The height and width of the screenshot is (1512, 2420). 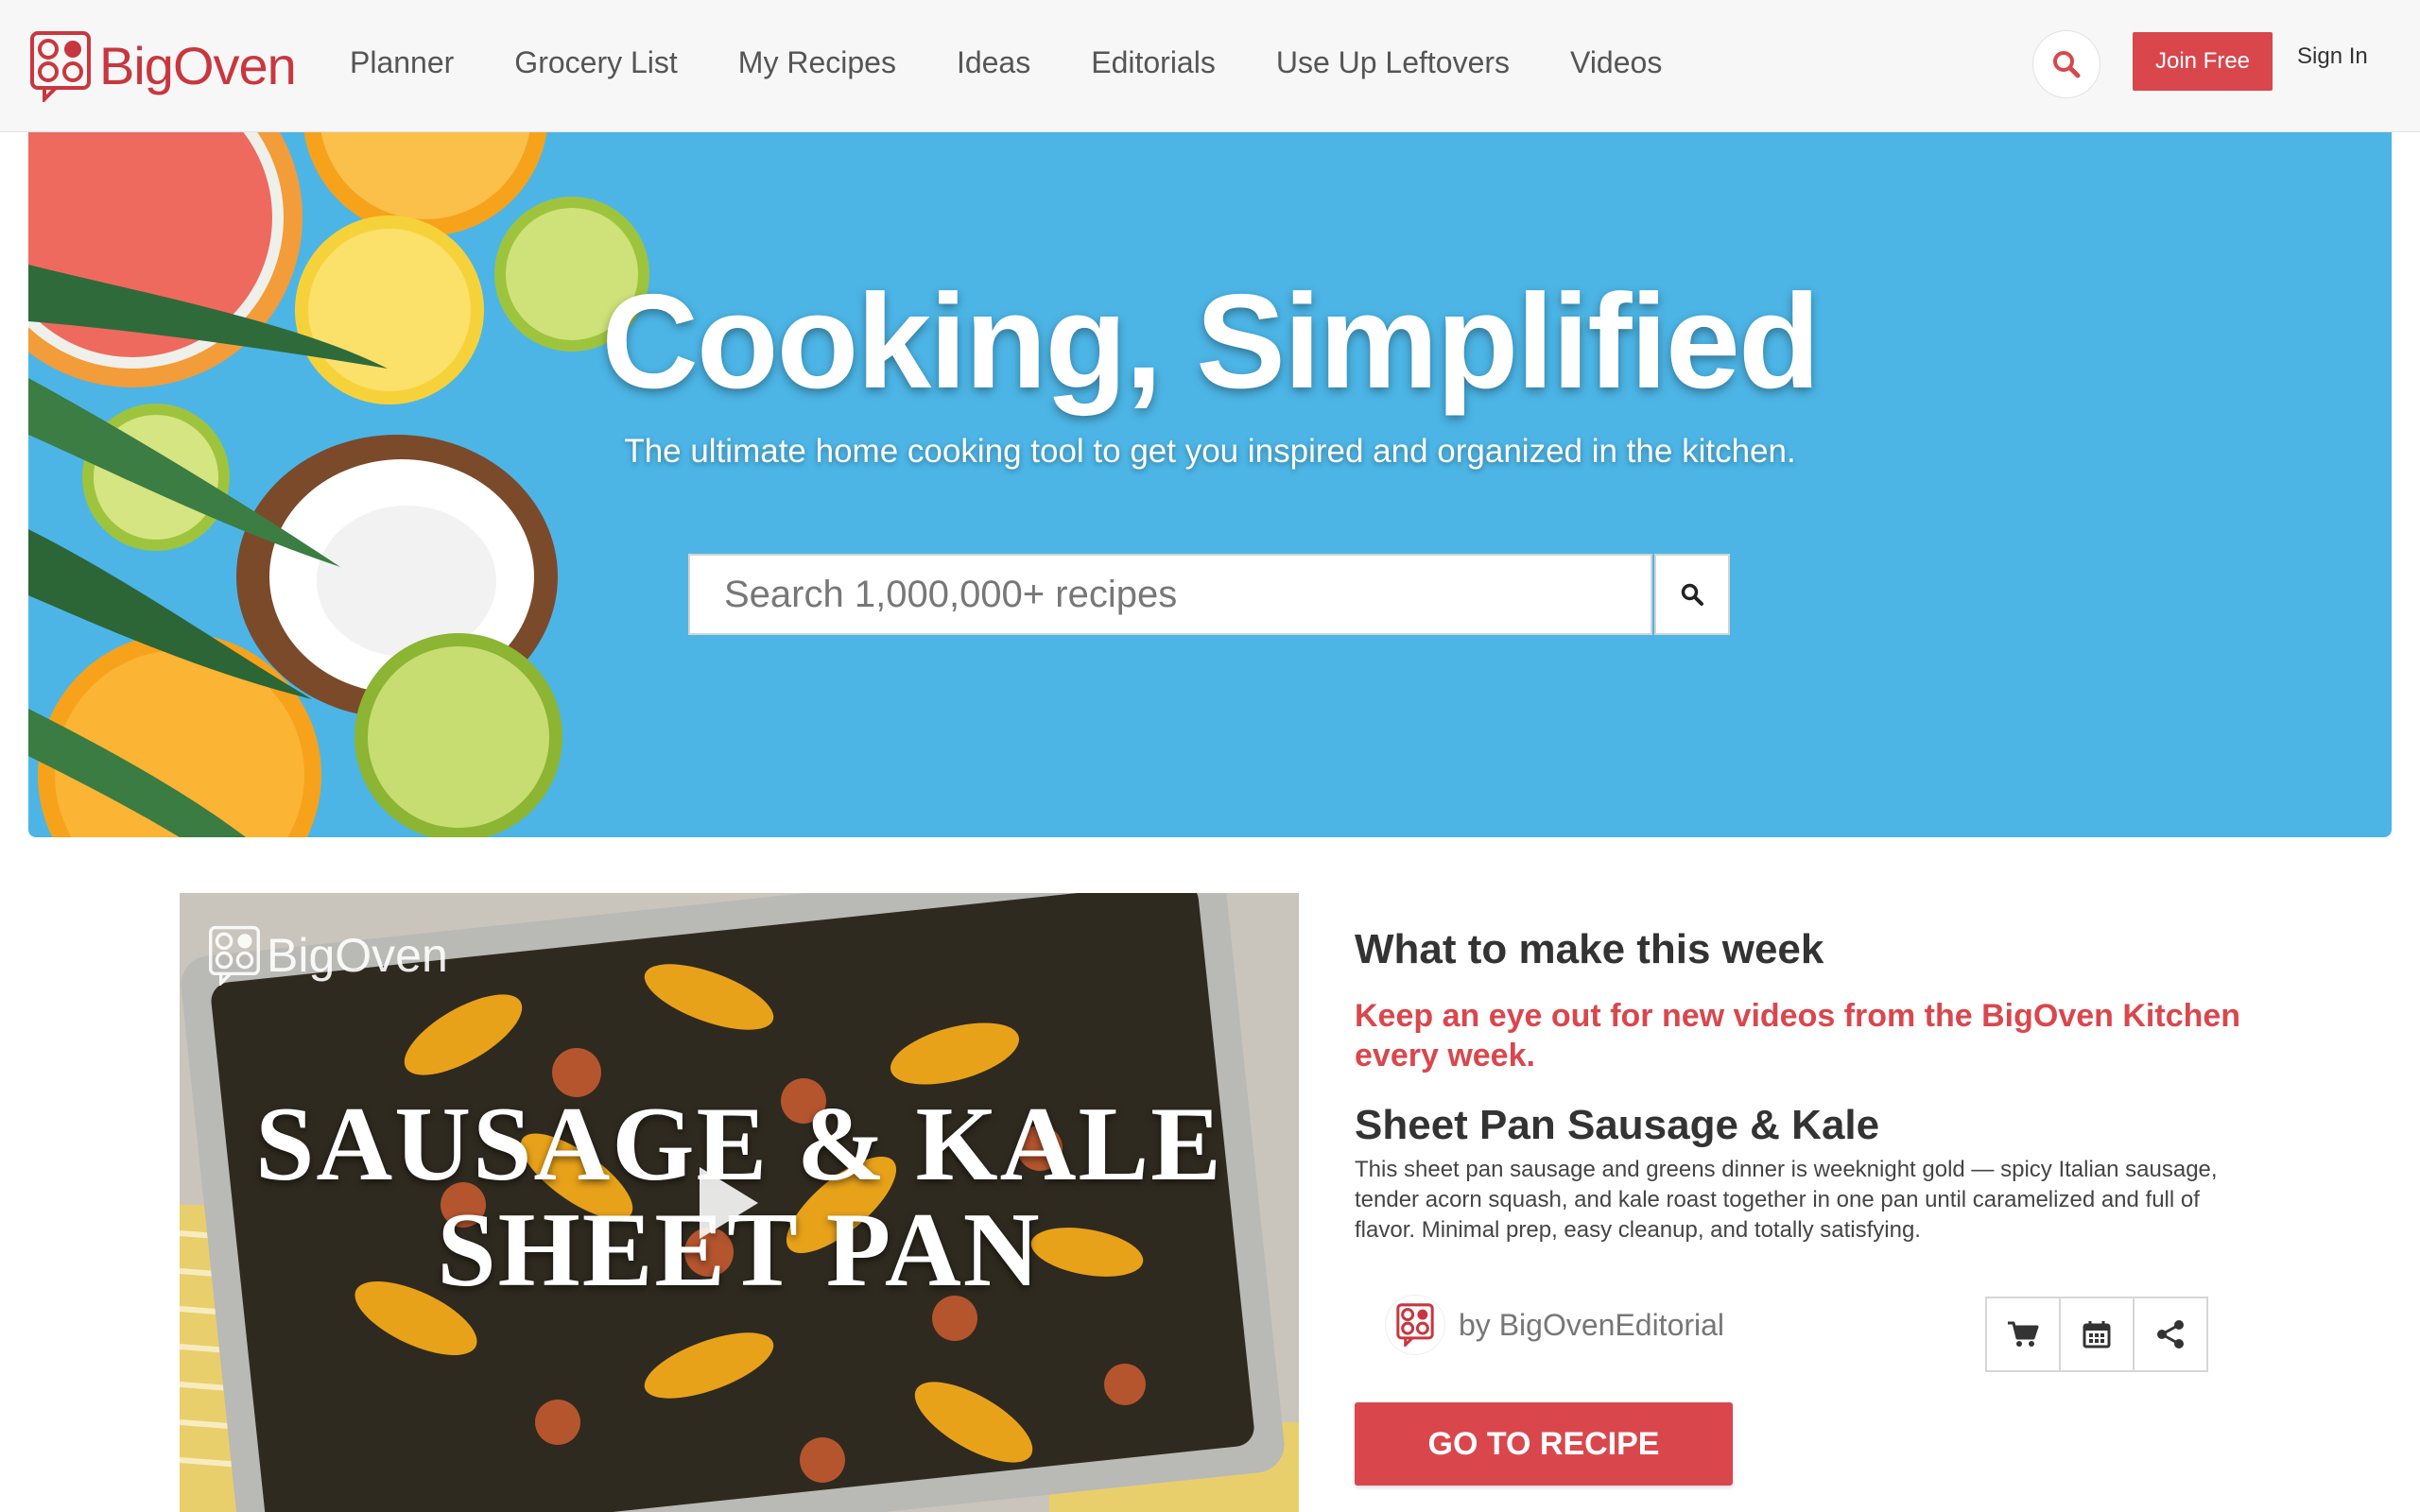 I want to click on section-heading: What to make this week, so click(x=1589, y=949).